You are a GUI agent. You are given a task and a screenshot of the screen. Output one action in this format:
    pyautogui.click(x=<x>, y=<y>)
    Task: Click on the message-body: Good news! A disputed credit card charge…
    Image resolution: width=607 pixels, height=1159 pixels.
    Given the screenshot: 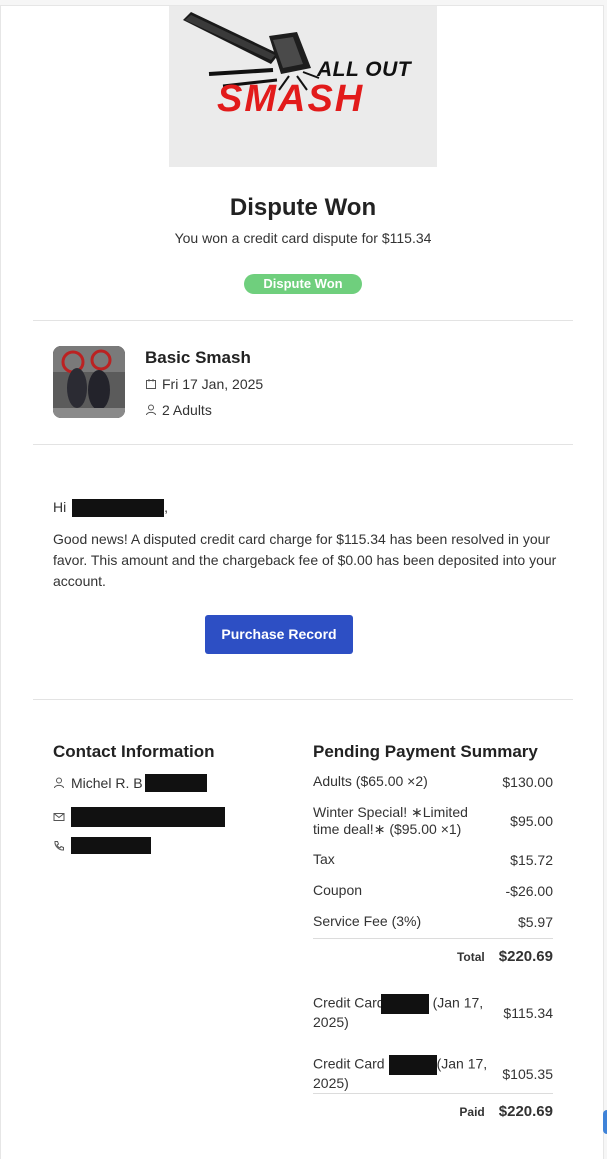 What is the action you would take?
    pyautogui.click(x=305, y=560)
    